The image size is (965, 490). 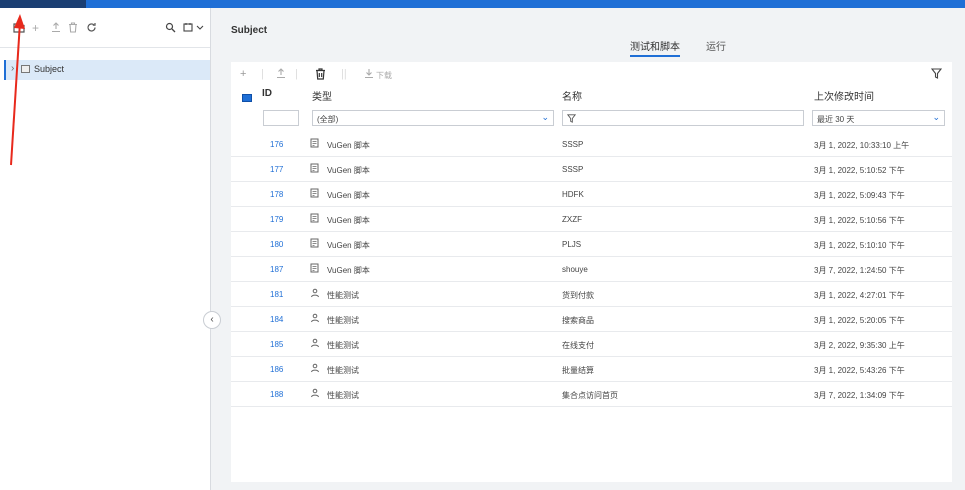 What do you see at coordinates (276, 394) in the screenshot?
I see `row-id: 188` at bounding box center [276, 394].